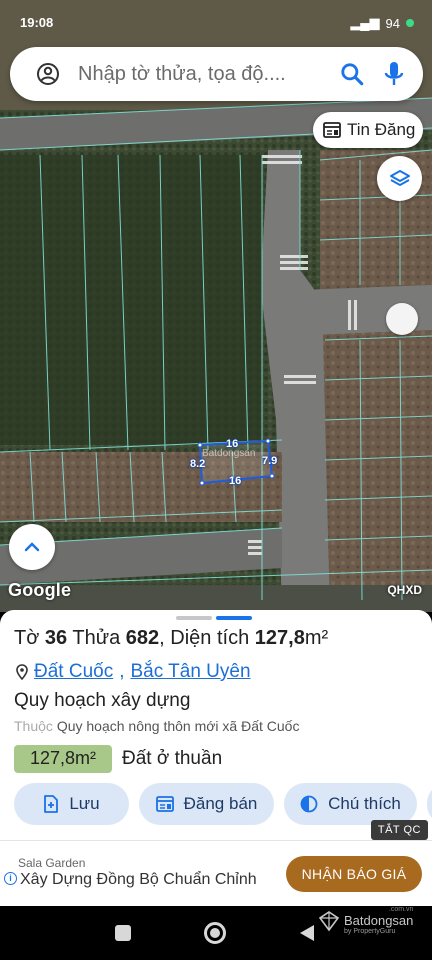  What do you see at coordinates (84, 803) in the screenshot?
I see `save-label: Lưu` at bounding box center [84, 803].